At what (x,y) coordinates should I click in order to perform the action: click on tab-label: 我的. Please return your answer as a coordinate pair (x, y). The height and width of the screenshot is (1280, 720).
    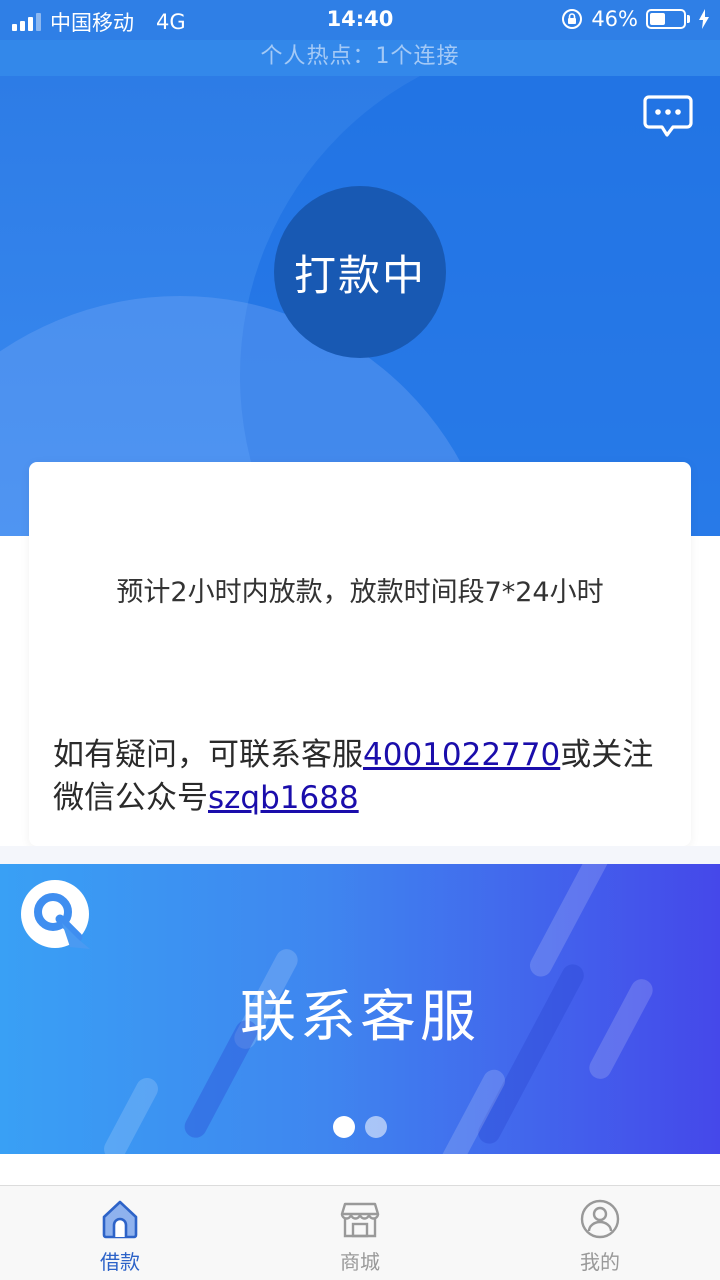
    Looking at the image, I should click on (600, 1262).